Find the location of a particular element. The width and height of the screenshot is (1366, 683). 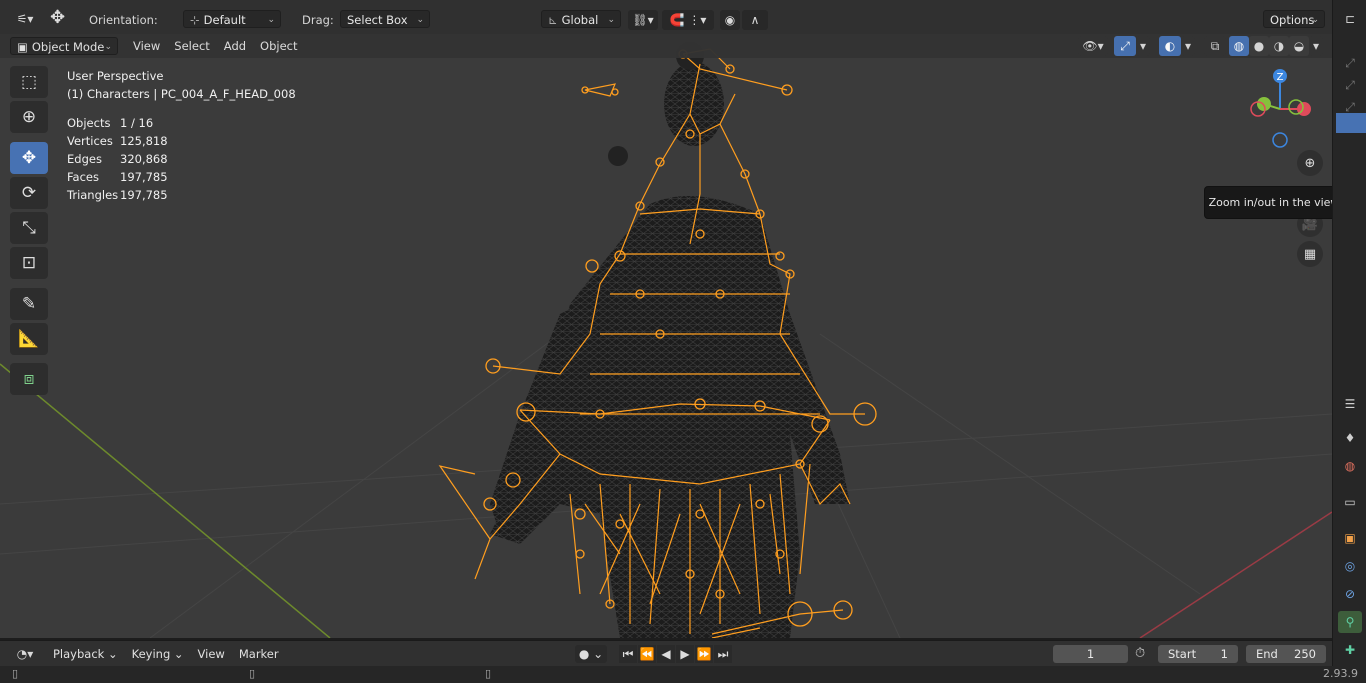

snap-icon: 🧲 ⋮▾ is located at coordinates (688, 20).